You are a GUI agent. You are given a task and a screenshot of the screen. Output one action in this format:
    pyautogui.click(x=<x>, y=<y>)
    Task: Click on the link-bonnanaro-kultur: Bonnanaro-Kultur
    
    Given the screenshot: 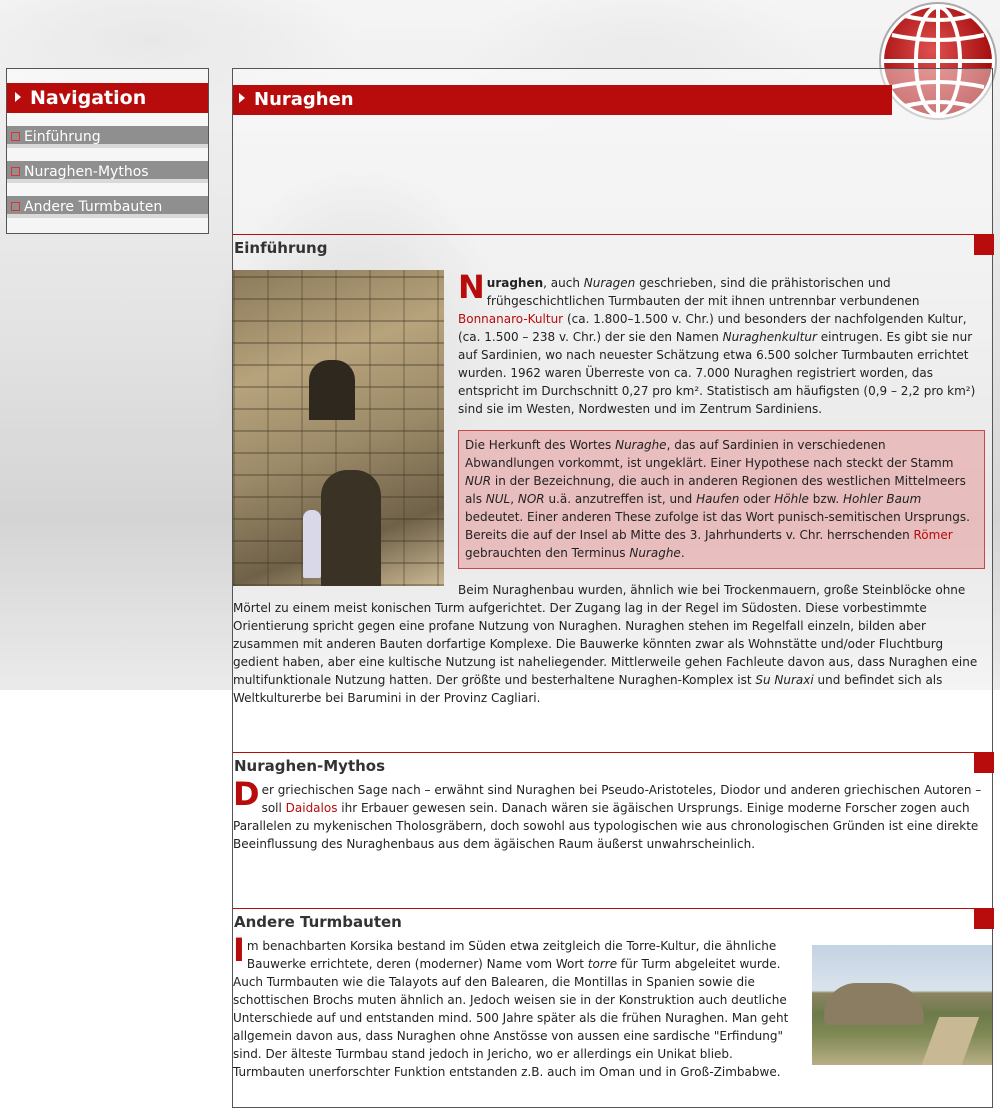 What is the action you would take?
    pyautogui.click(x=510, y=319)
    